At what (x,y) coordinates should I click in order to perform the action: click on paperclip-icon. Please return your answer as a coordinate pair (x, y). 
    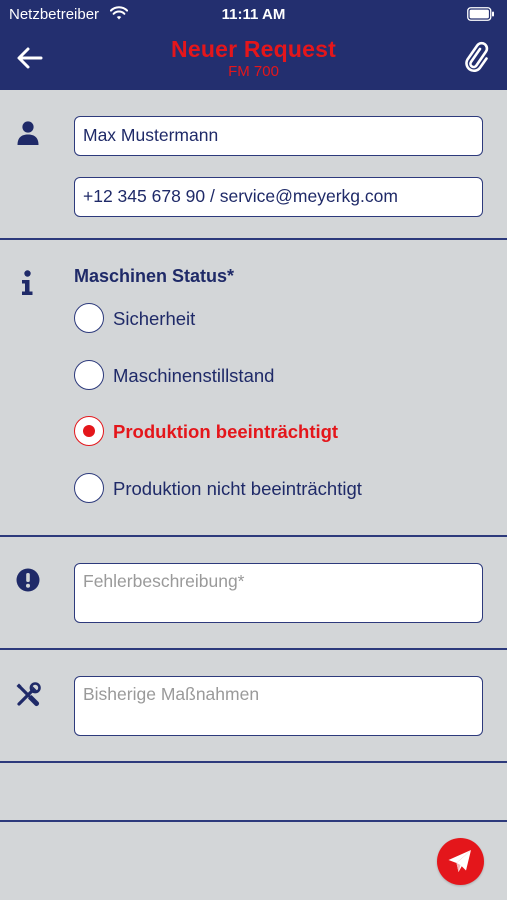
    Looking at the image, I should click on (477, 57).